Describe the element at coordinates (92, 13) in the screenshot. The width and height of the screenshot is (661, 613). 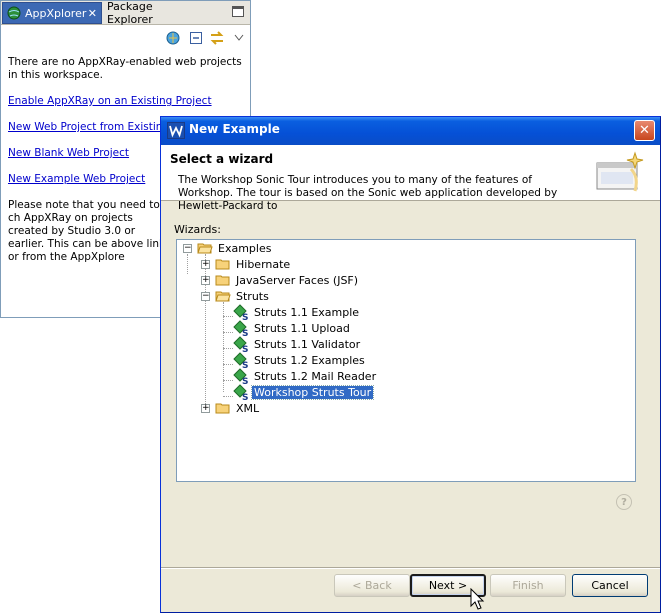
I see `close-icon: ✕` at that location.